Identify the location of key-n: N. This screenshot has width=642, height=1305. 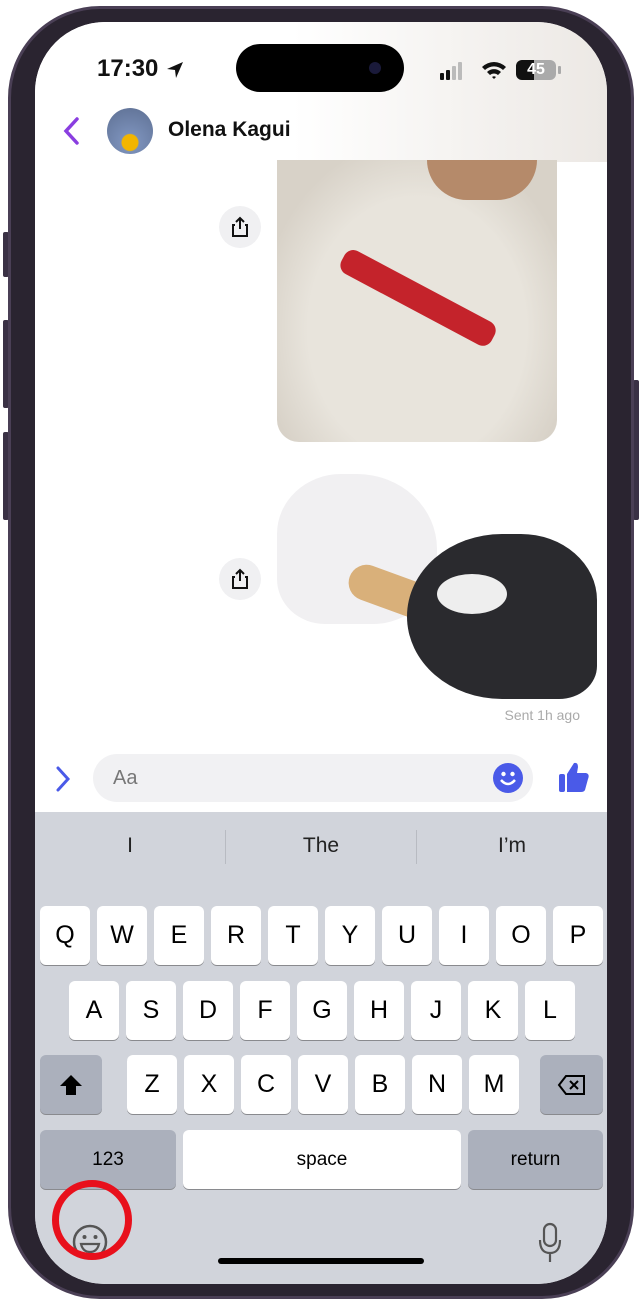
(437, 1084).